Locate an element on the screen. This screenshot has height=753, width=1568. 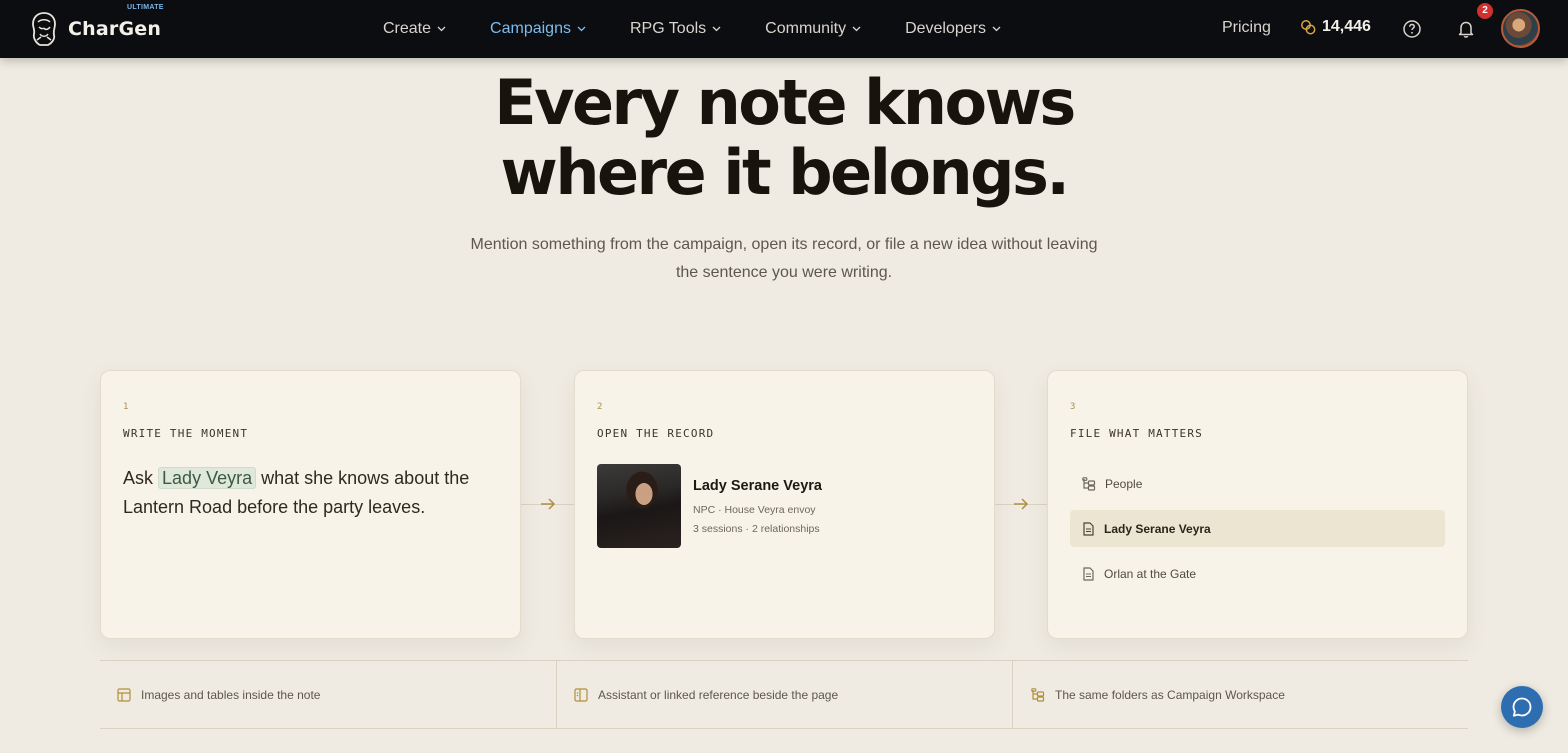
step-label: WRITE THE MOMENT is located at coordinates (186, 433).